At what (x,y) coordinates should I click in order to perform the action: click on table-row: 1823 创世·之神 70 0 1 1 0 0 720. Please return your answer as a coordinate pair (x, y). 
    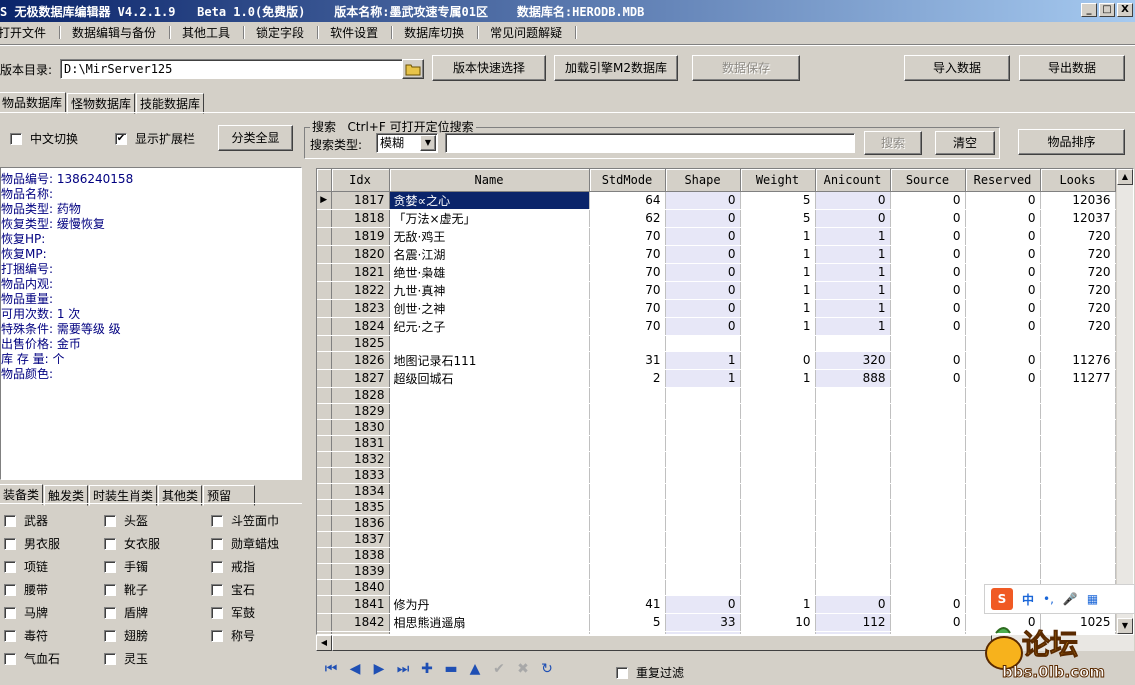
    Looking at the image, I should click on (716, 308).